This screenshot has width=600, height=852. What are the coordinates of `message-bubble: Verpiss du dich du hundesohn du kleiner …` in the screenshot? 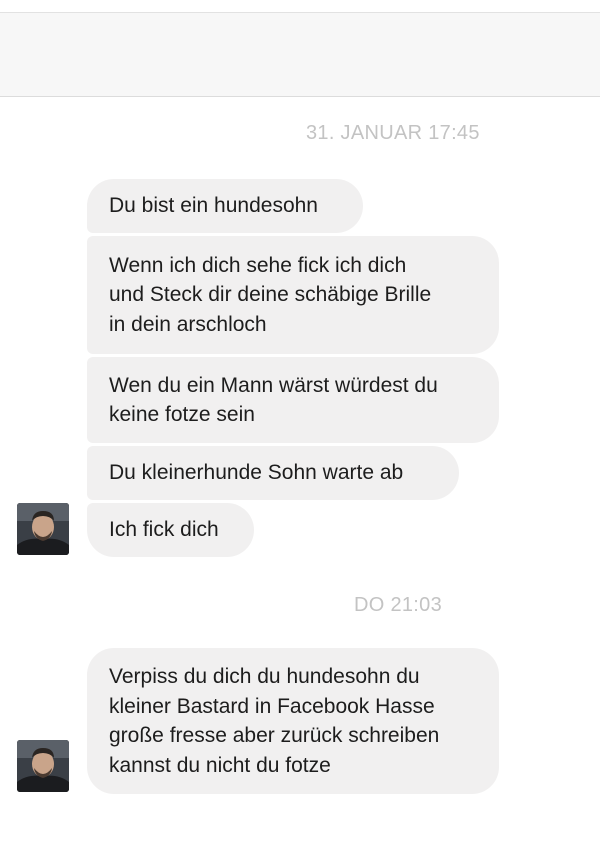 It's located at (293, 721).